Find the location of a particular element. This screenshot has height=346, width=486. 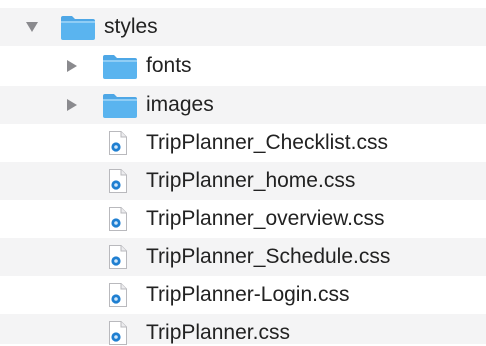

file-label: TripPlanner-Login.css is located at coordinates (248, 294).